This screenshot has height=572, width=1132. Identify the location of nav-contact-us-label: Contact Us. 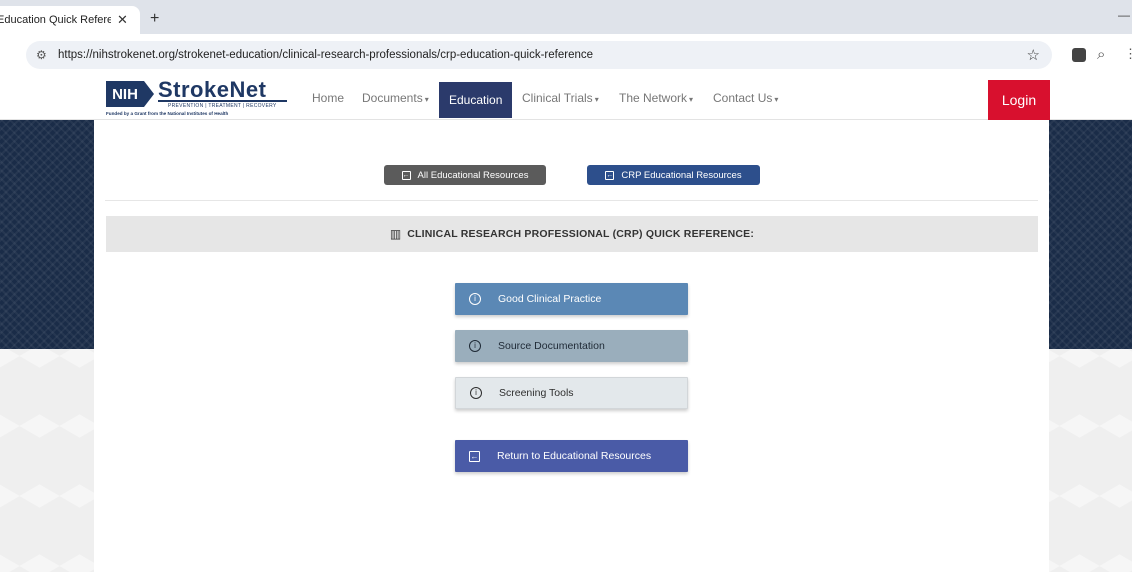
(743, 98).